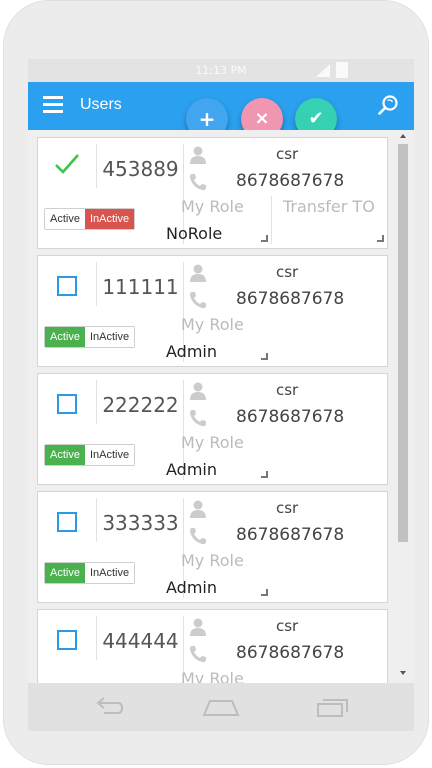  Describe the element at coordinates (329, 206) in the screenshot. I see `transfer-to-label: Transfer TO` at that location.